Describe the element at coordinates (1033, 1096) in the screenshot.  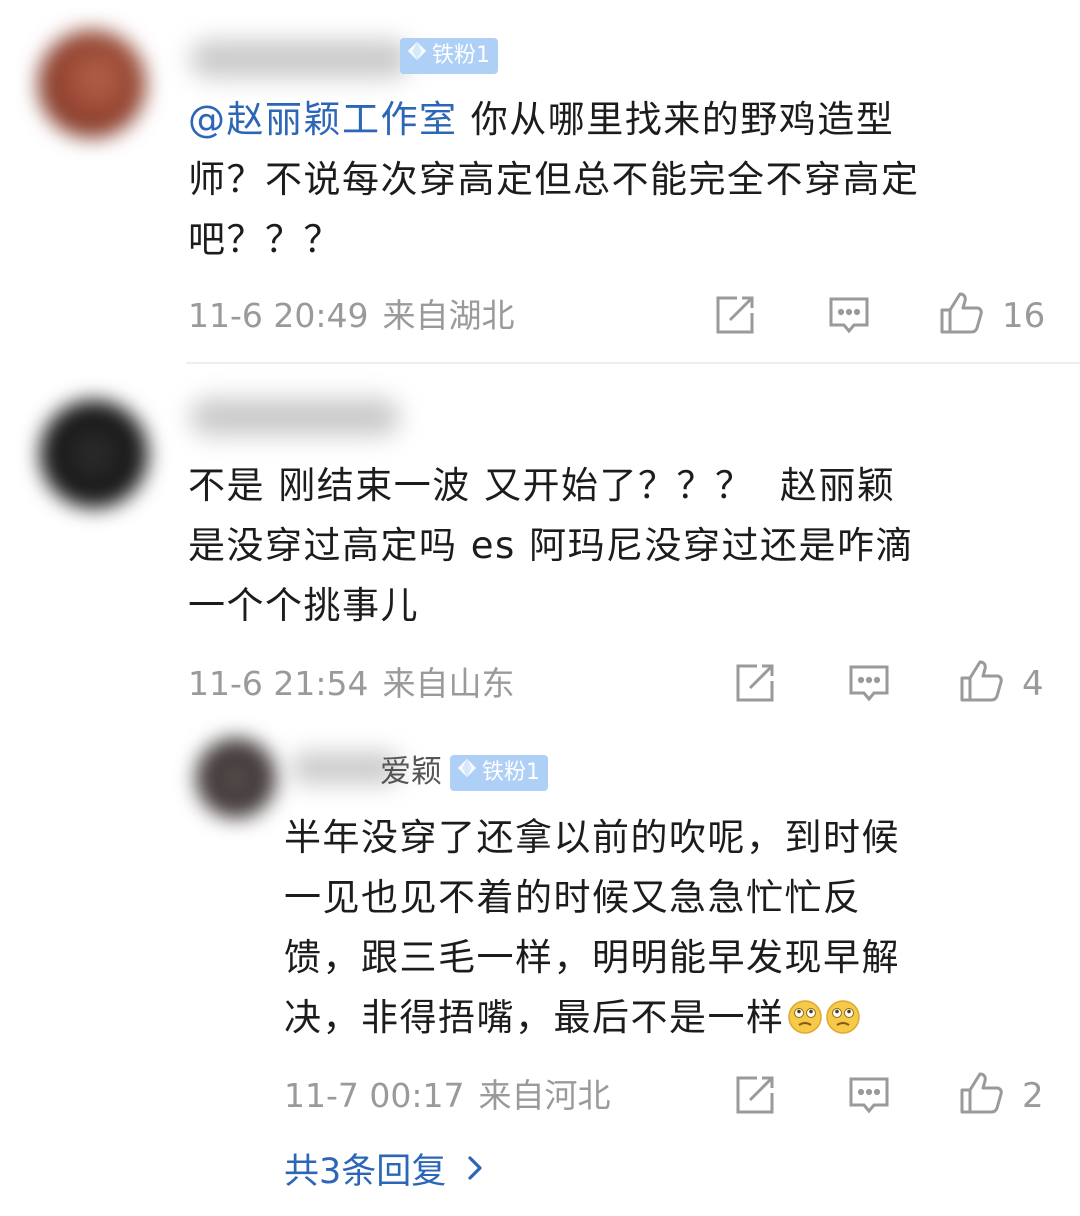
I see `like-count: 2` at that location.